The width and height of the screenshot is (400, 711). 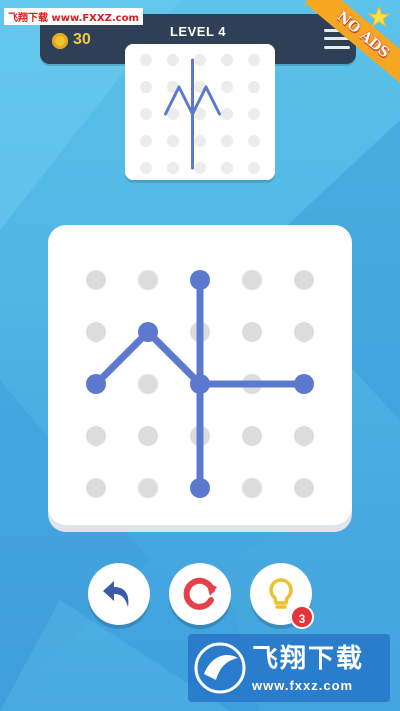 I want to click on target-pattern, so click(x=200, y=114).